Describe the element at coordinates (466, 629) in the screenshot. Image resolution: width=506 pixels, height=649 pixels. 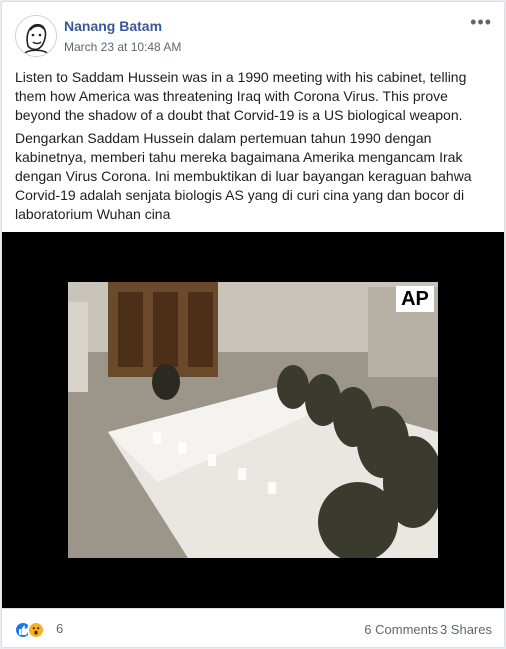
I see `shares-link: 3 Shares` at that location.